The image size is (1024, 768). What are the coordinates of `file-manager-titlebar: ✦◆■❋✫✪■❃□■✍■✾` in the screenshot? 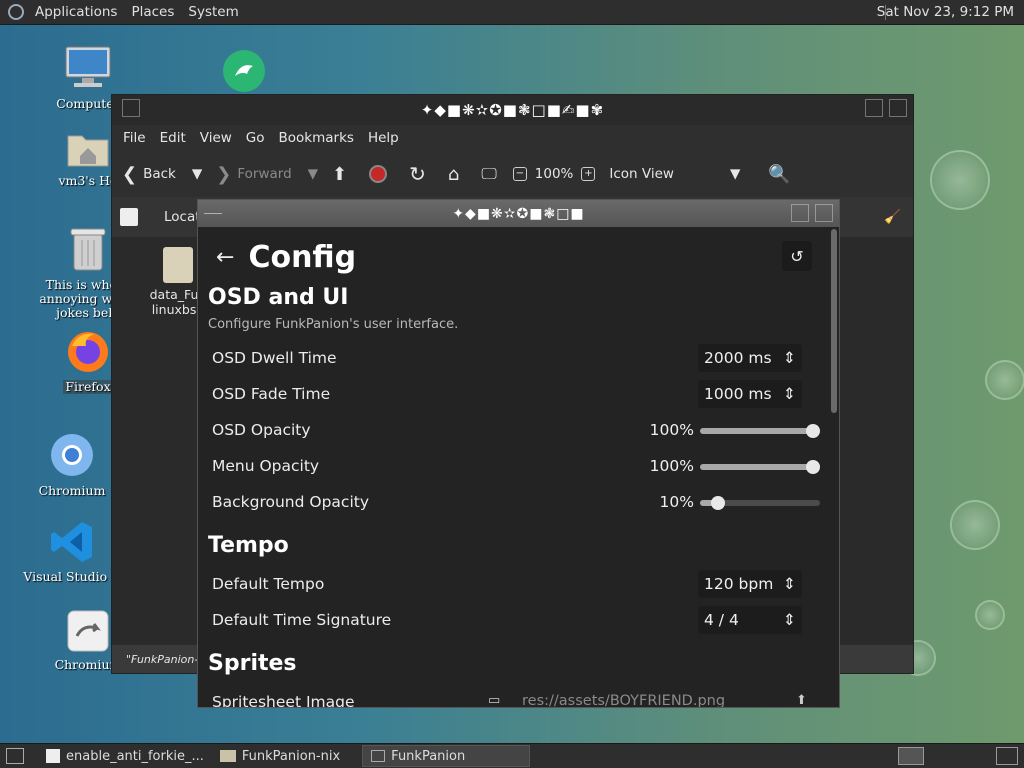 It's located at (512, 110).